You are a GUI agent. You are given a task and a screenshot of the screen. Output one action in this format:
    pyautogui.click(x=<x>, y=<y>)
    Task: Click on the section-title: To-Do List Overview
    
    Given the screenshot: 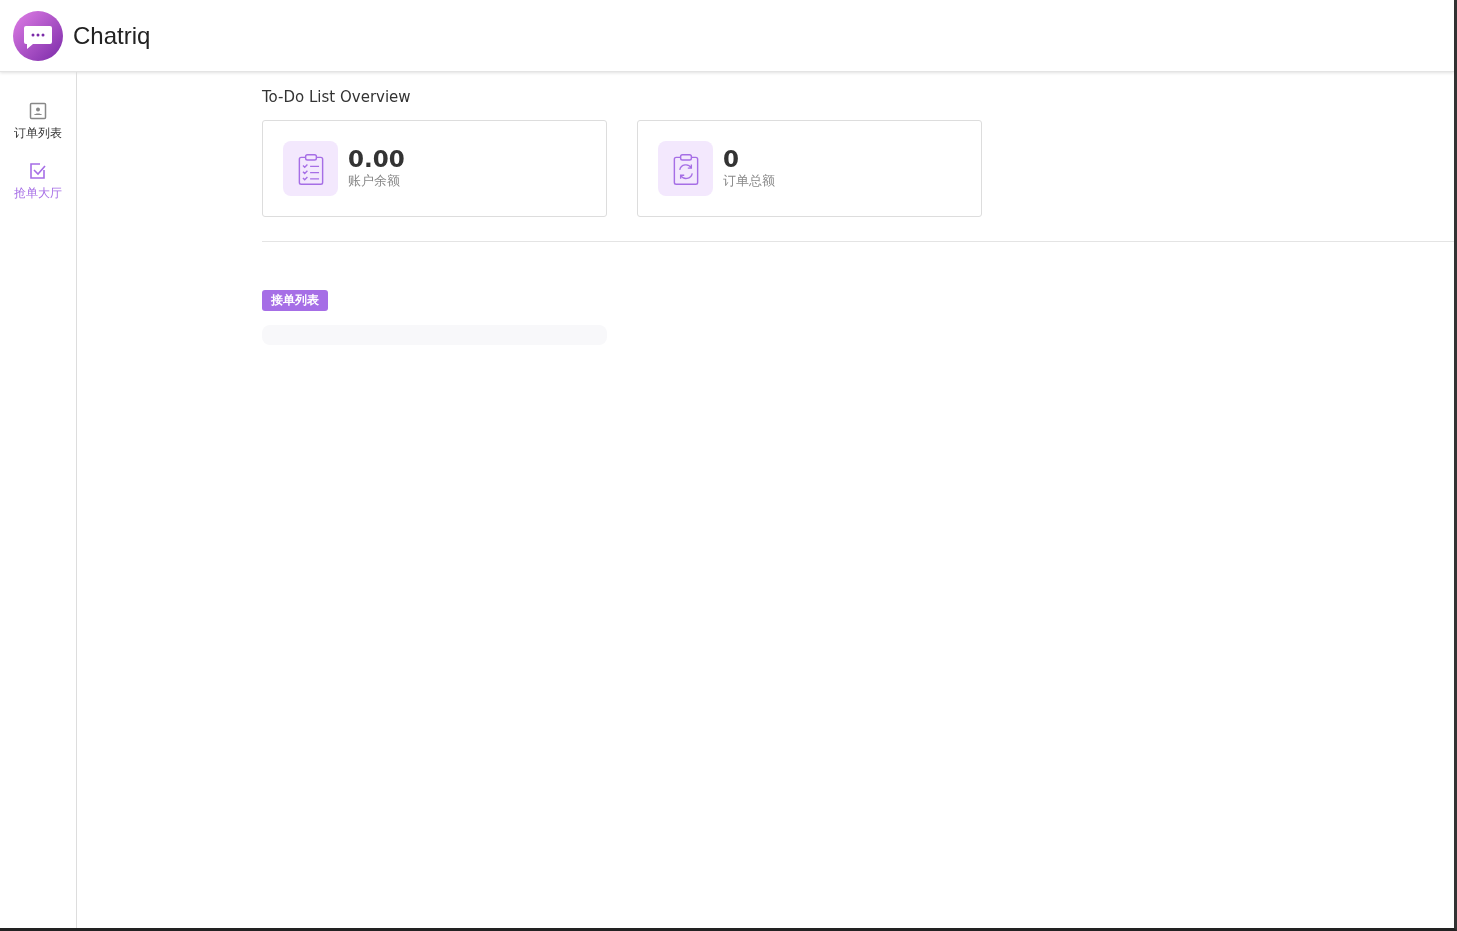 What is the action you would take?
    pyautogui.click(x=337, y=97)
    